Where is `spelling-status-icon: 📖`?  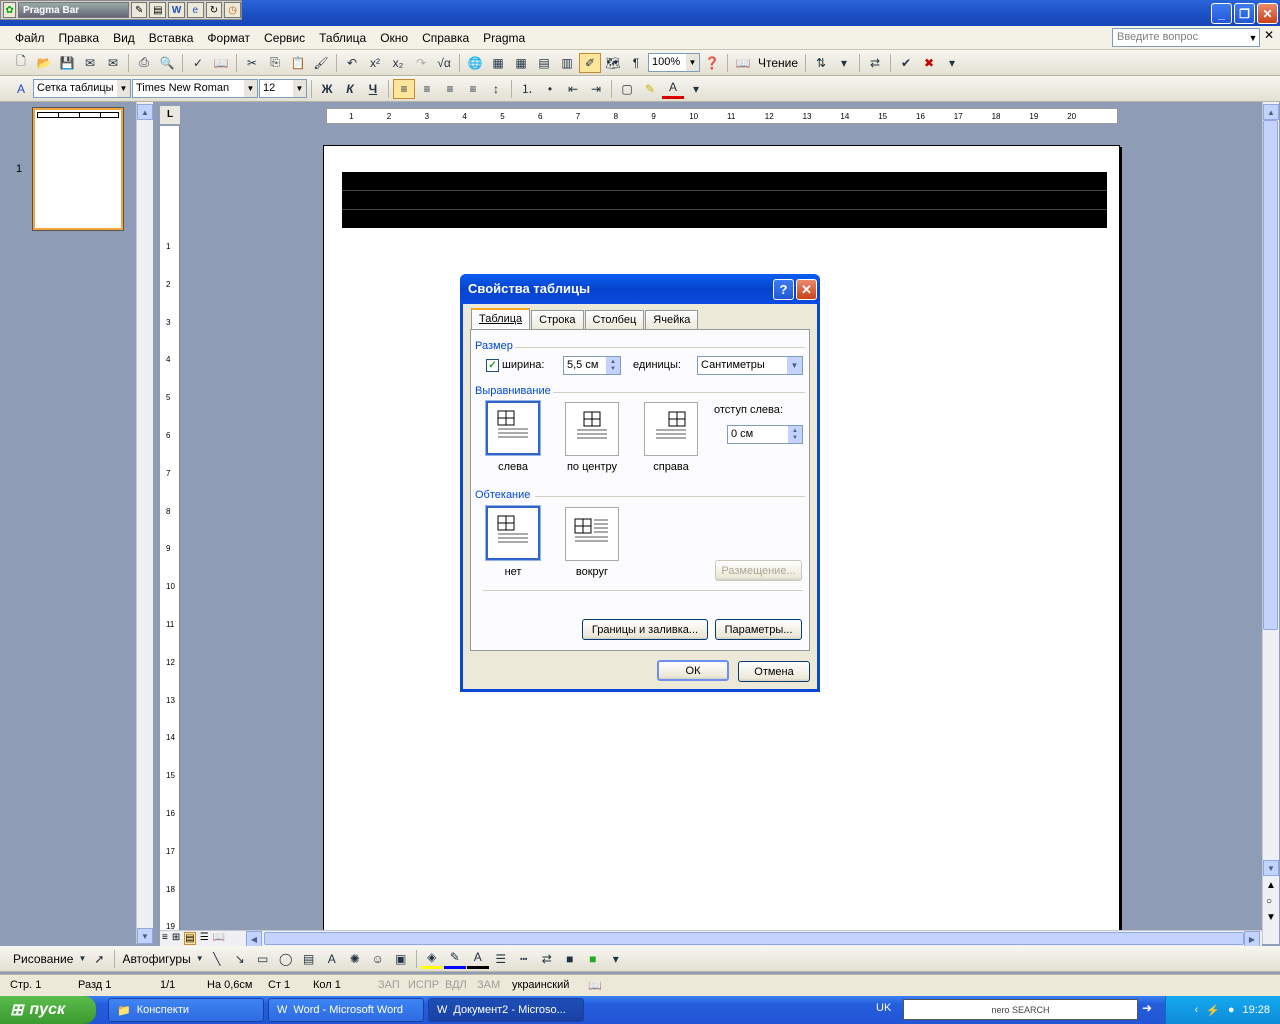
spelling-status-icon: 📖 is located at coordinates (595, 985).